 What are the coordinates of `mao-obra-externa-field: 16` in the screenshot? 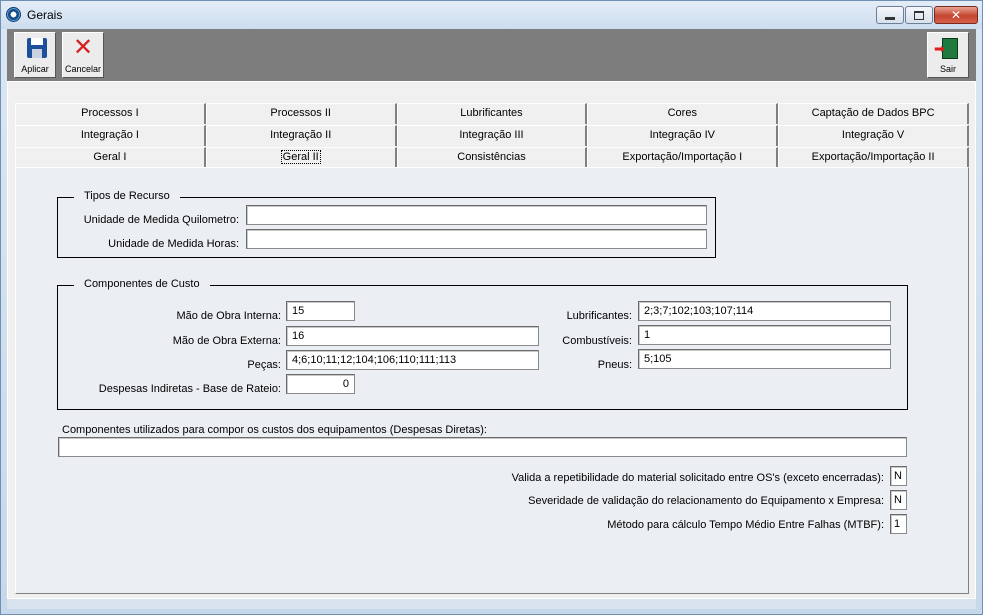 It's located at (412, 336).